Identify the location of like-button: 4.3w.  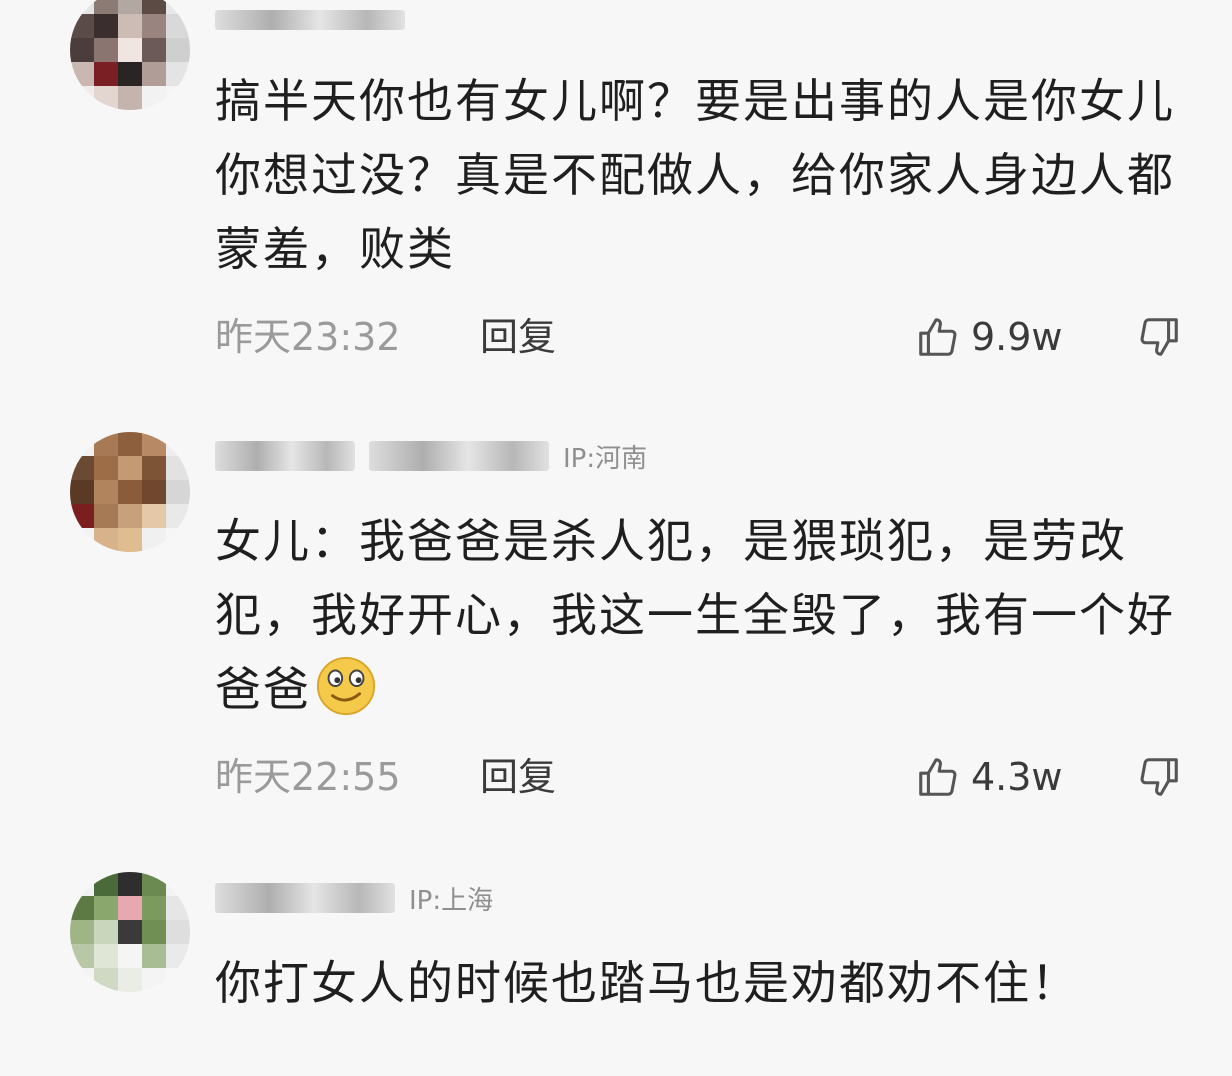
(989, 777).